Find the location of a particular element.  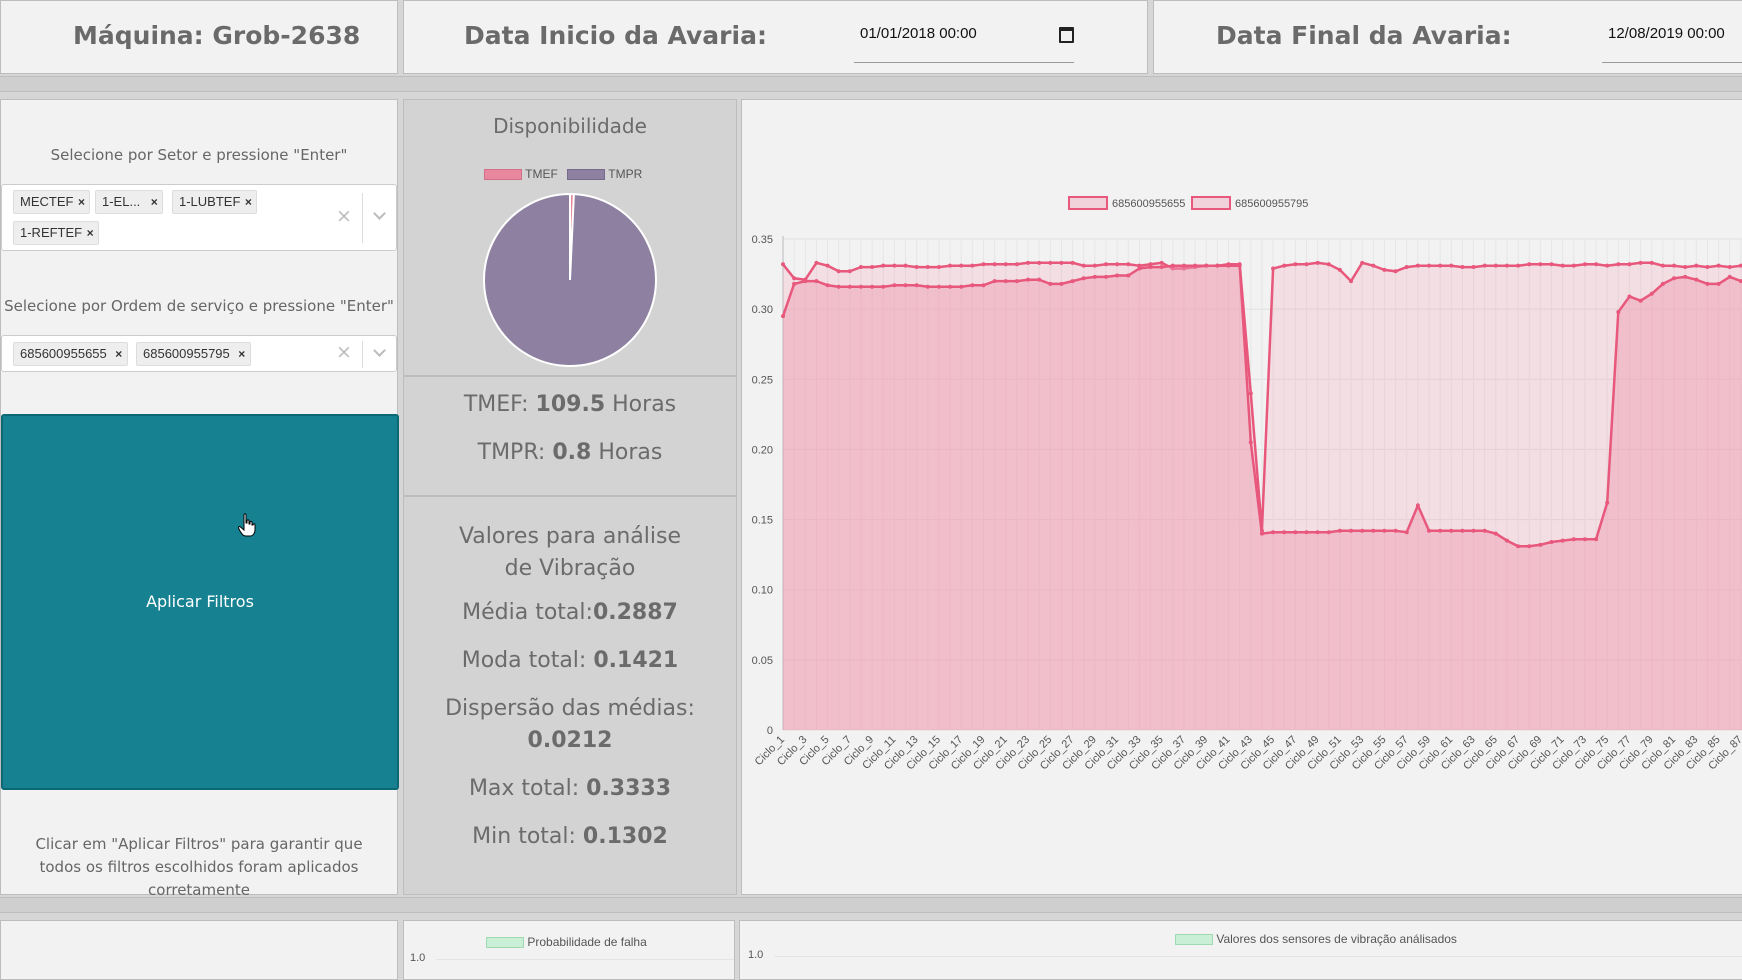

sector-select: MECTEF × 1-EL... × 1-LUBTEF × 1-REFTEF × × is located at coordinates (199, 217).